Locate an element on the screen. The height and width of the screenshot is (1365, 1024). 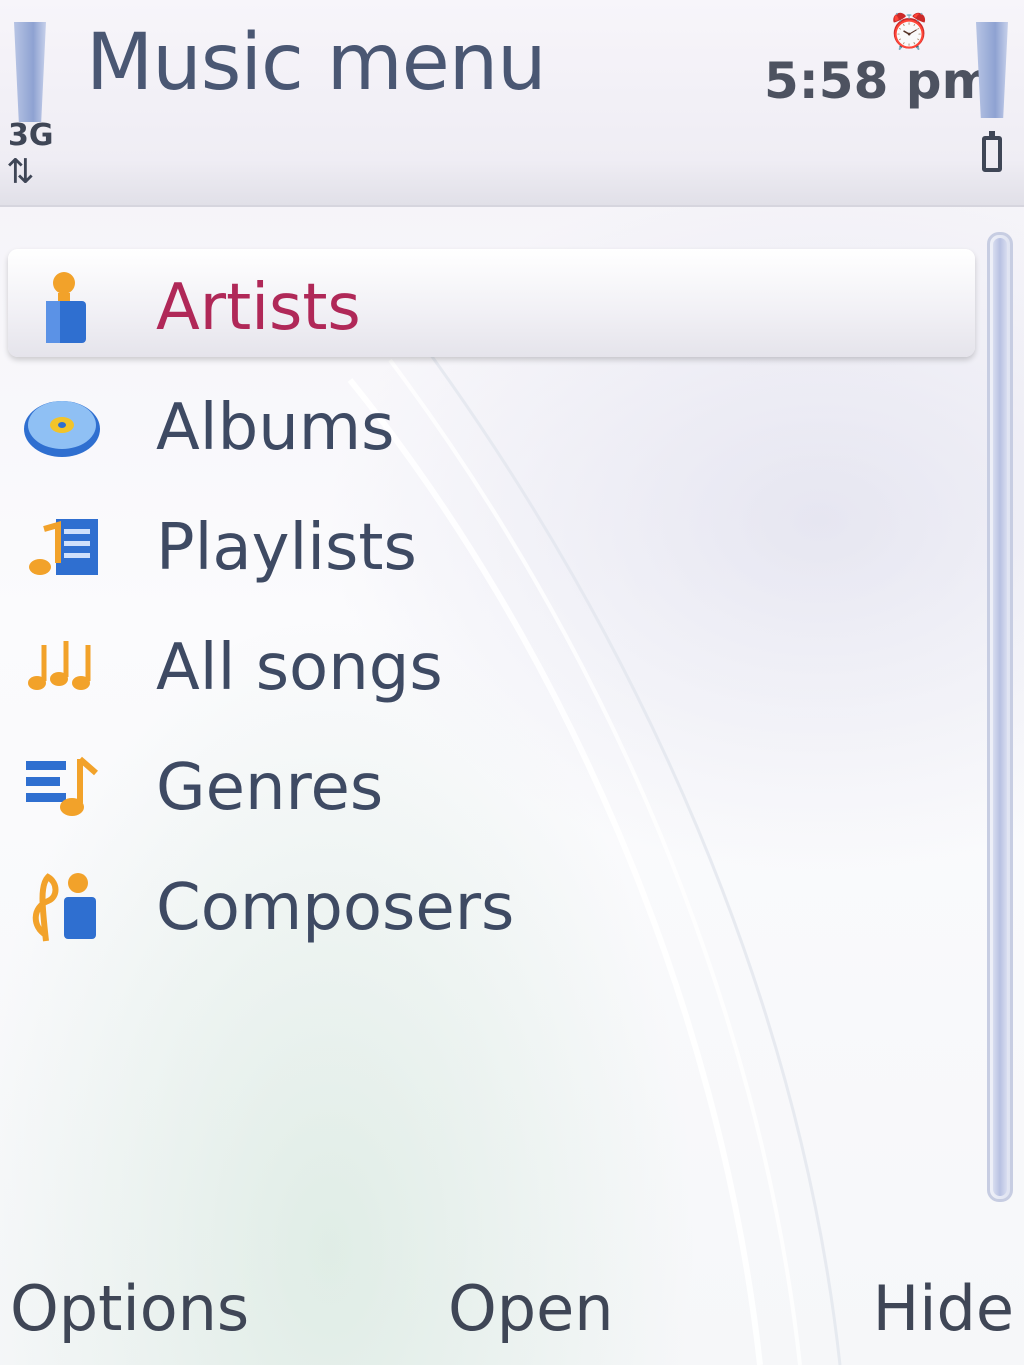
playlist-icon is located at coordinates (63, 547).